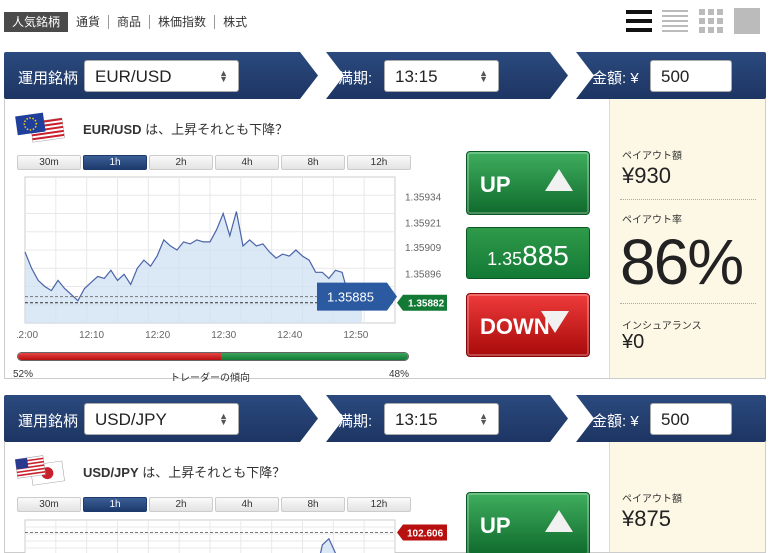 The image size is (774, 553). Describe the element at coordinates (314, 356) in the screenshot. I see `sentiment-call-fill` at that location.